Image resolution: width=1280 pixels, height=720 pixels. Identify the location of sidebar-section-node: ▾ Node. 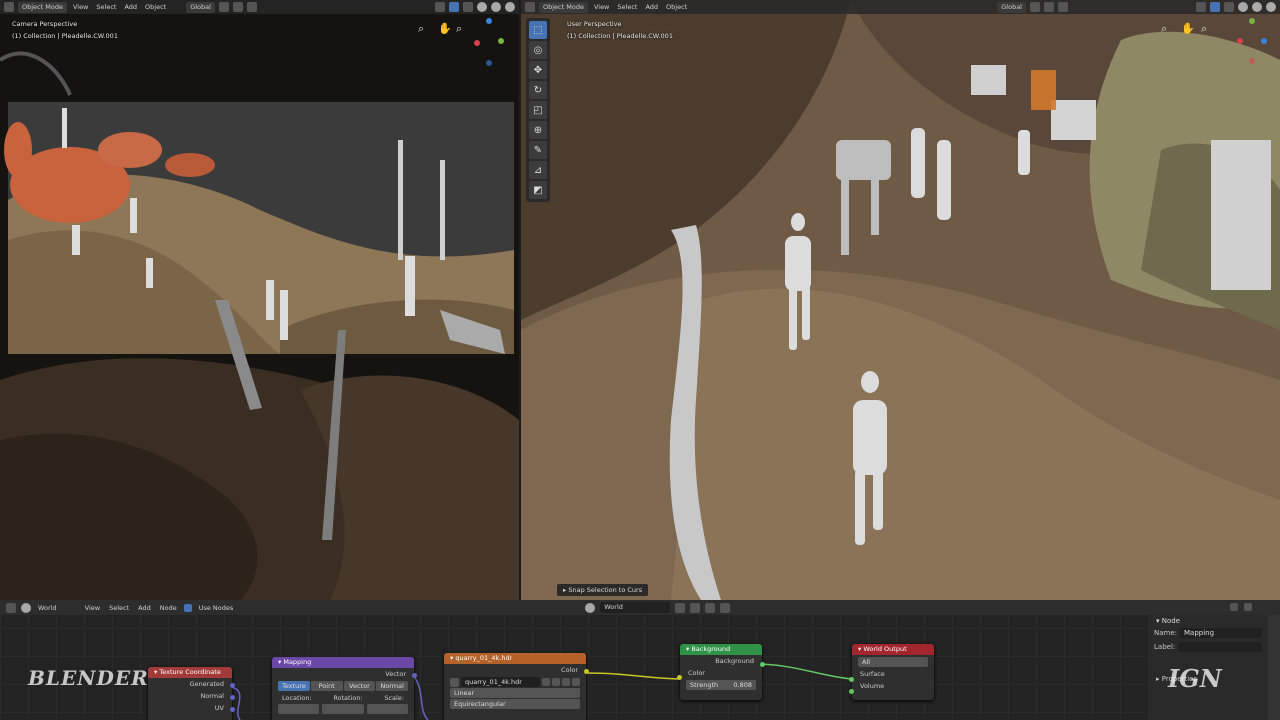
(1208, 621).